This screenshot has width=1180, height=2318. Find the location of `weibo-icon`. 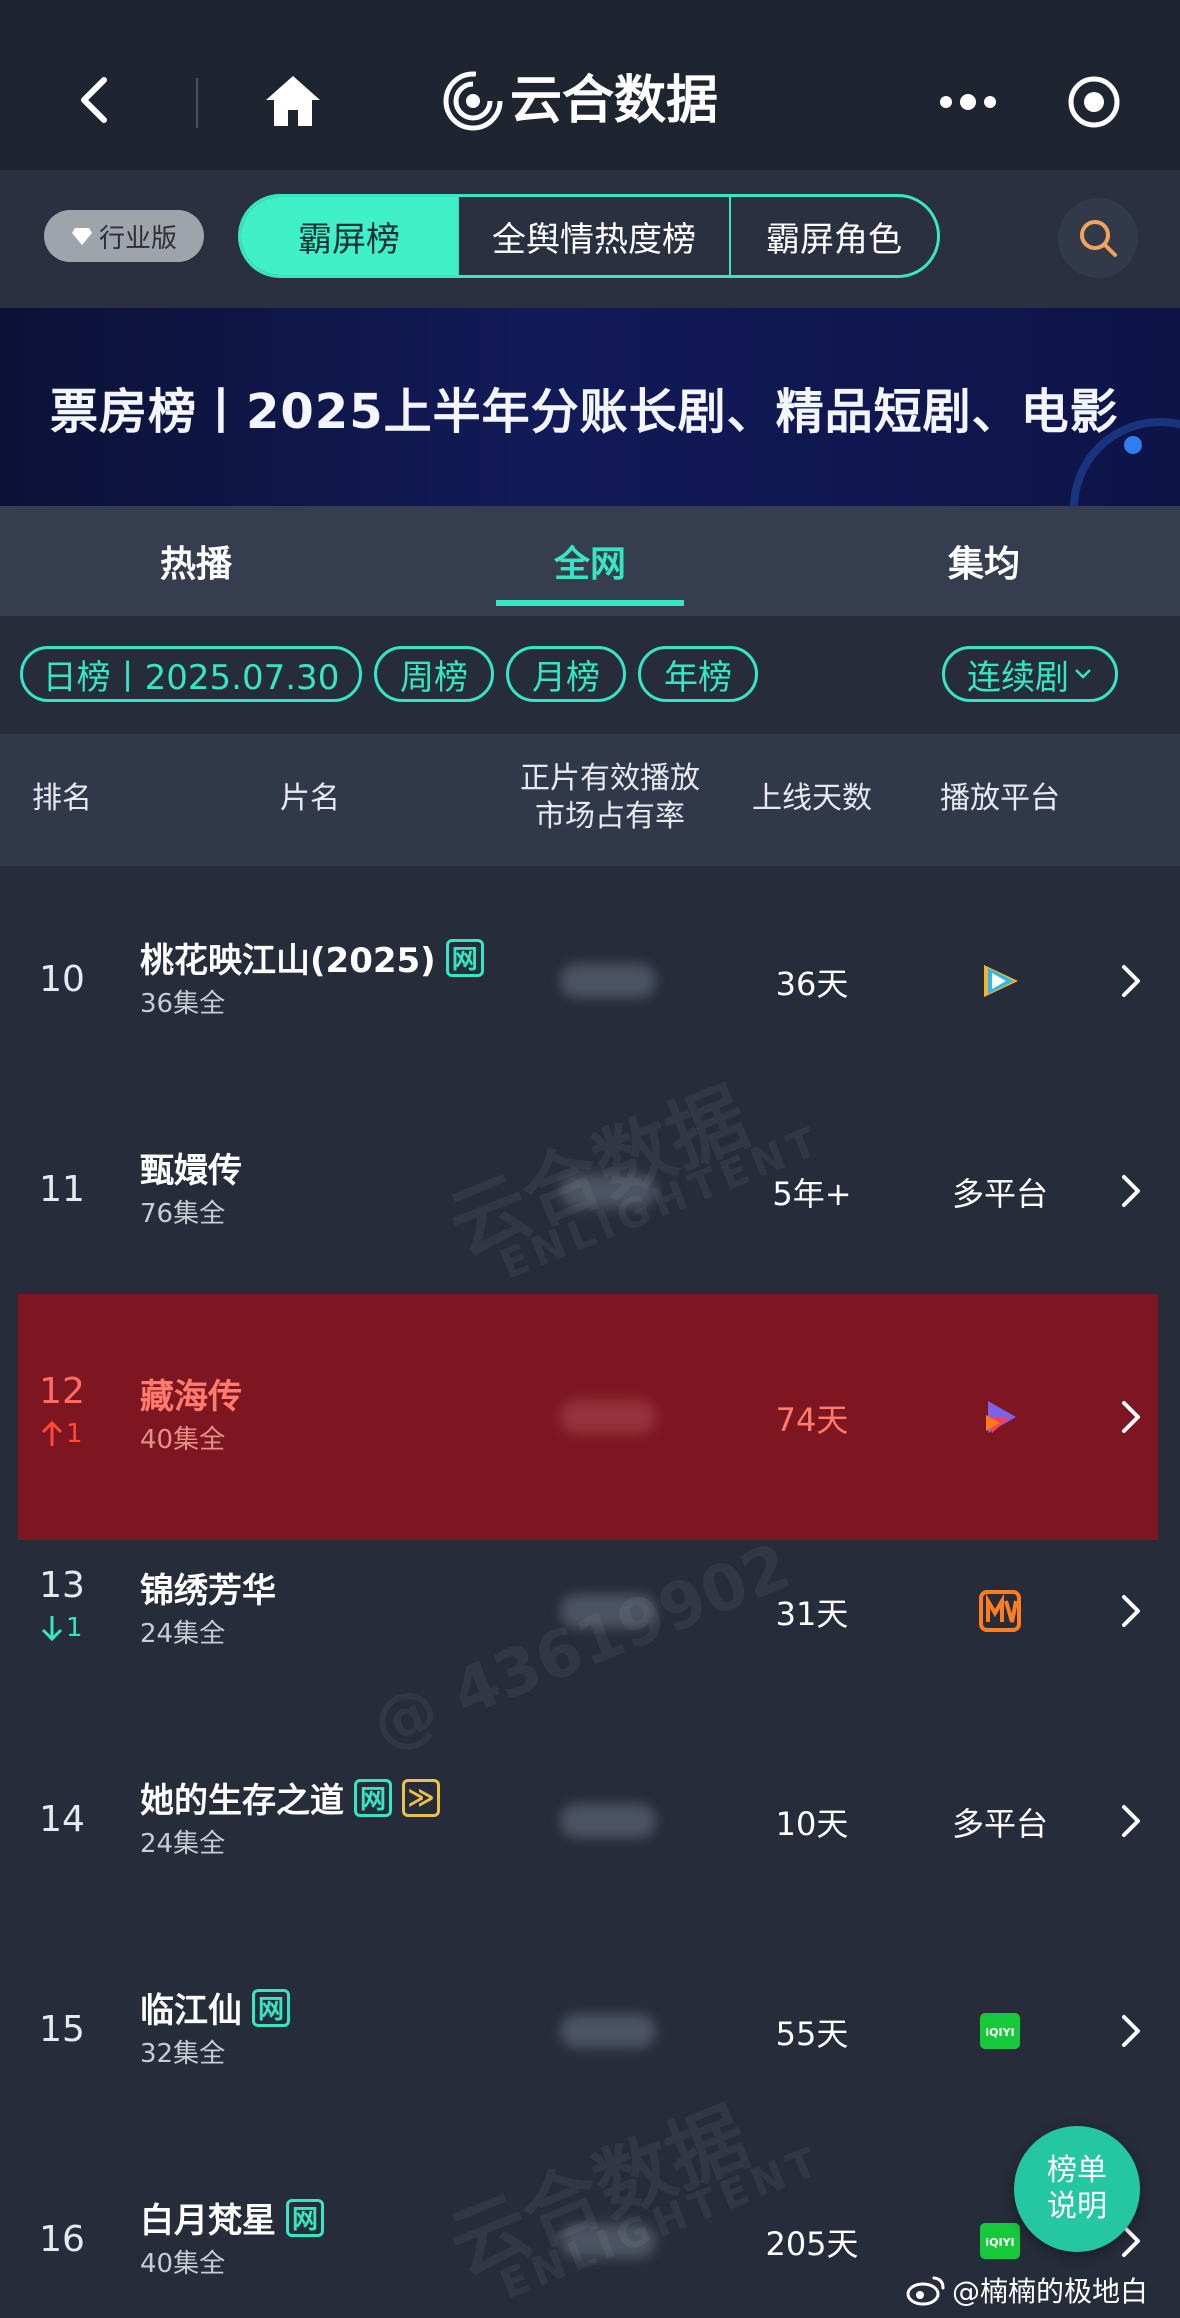

weibo-icon is located at coordinates (925, 2291).